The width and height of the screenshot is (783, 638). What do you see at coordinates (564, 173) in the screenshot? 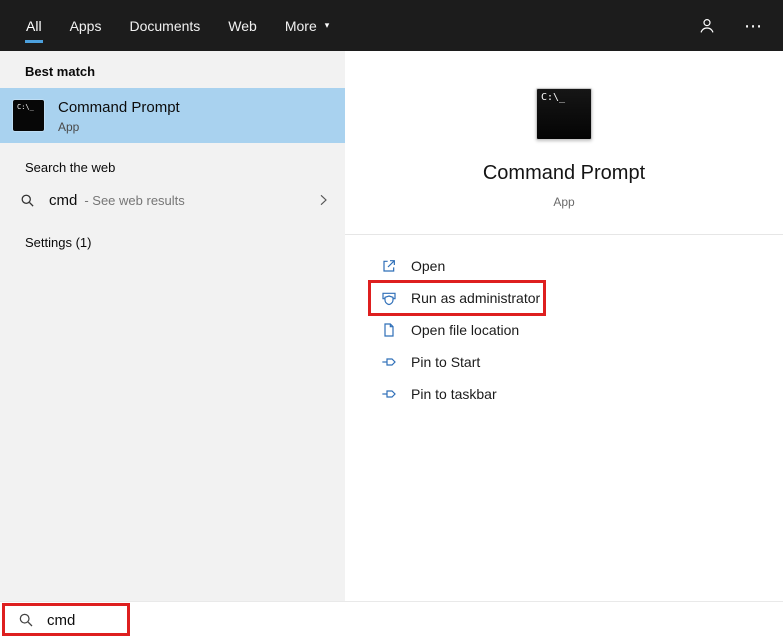
I see `preview-title: Command Prompt` at bounding box center [564, 173].